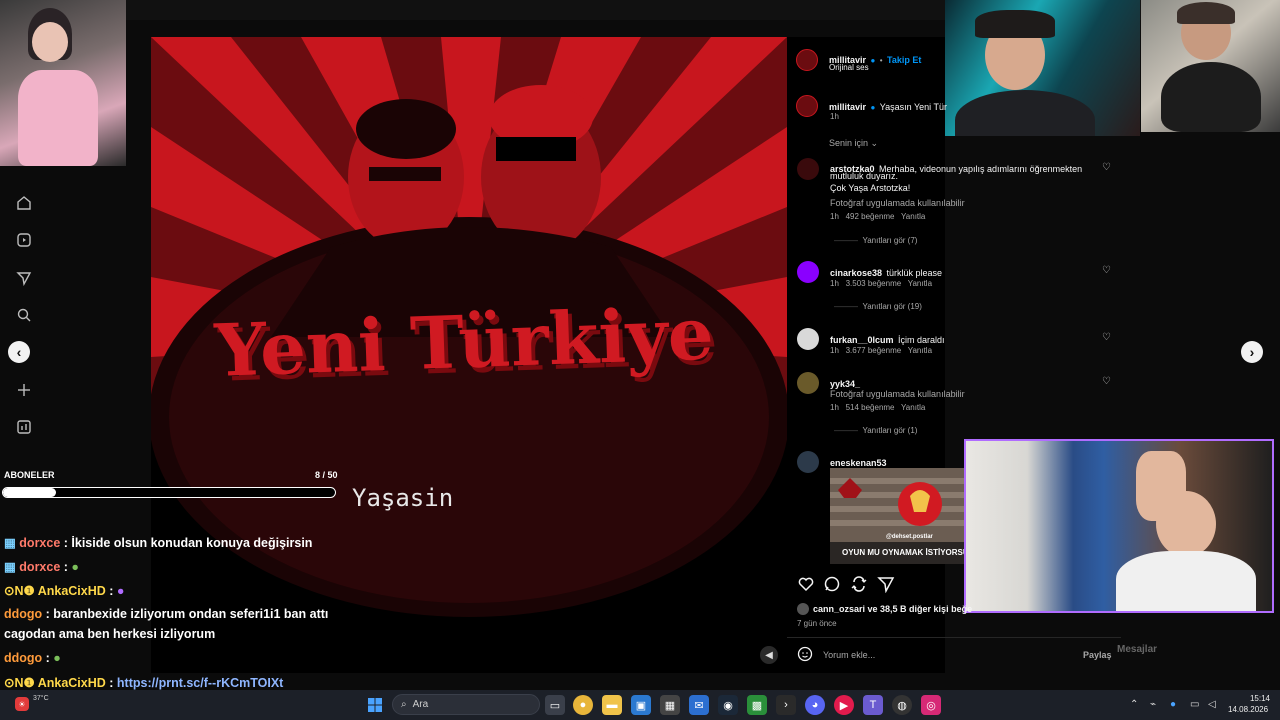  Describe the element at coordinates (24, 240) in the screenshot. I see `reels-icon` at that location.